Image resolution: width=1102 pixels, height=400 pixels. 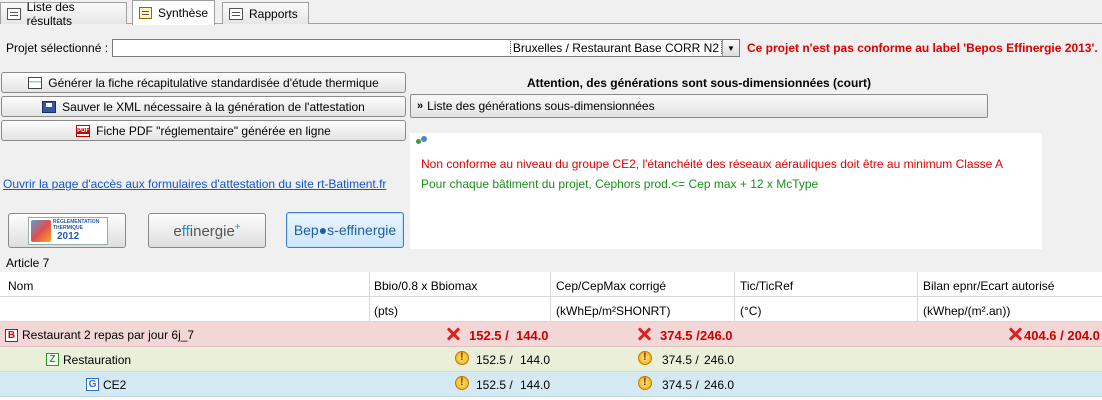 I want to click on pdf-icon, so click(x=83, y=130).